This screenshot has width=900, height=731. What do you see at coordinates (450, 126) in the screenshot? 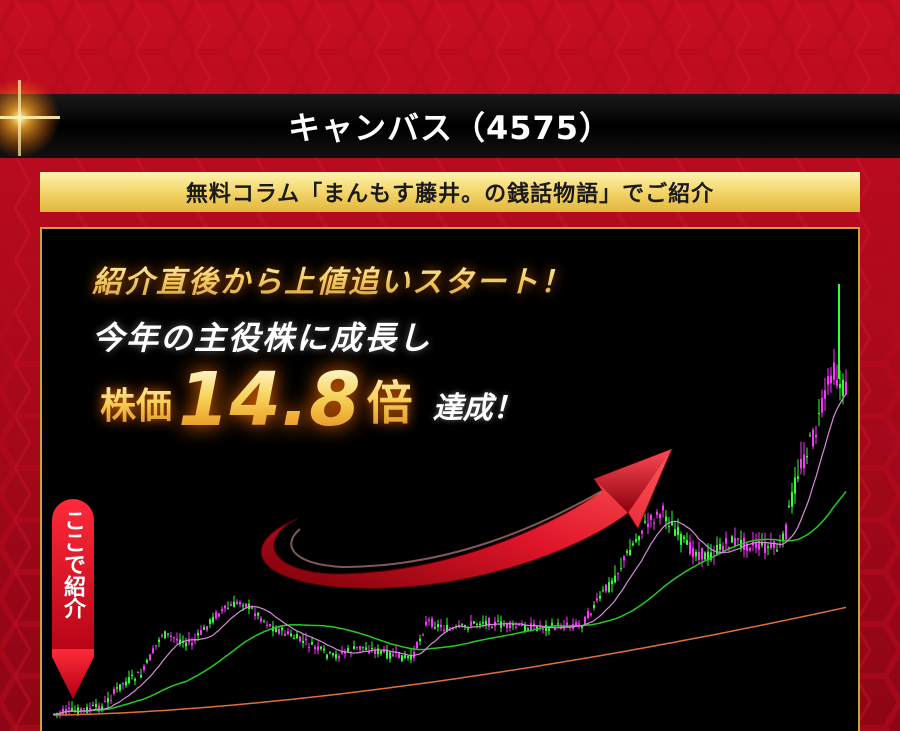
I see `page-title: キャンバス（4575）` at bounding box center [450, 126].